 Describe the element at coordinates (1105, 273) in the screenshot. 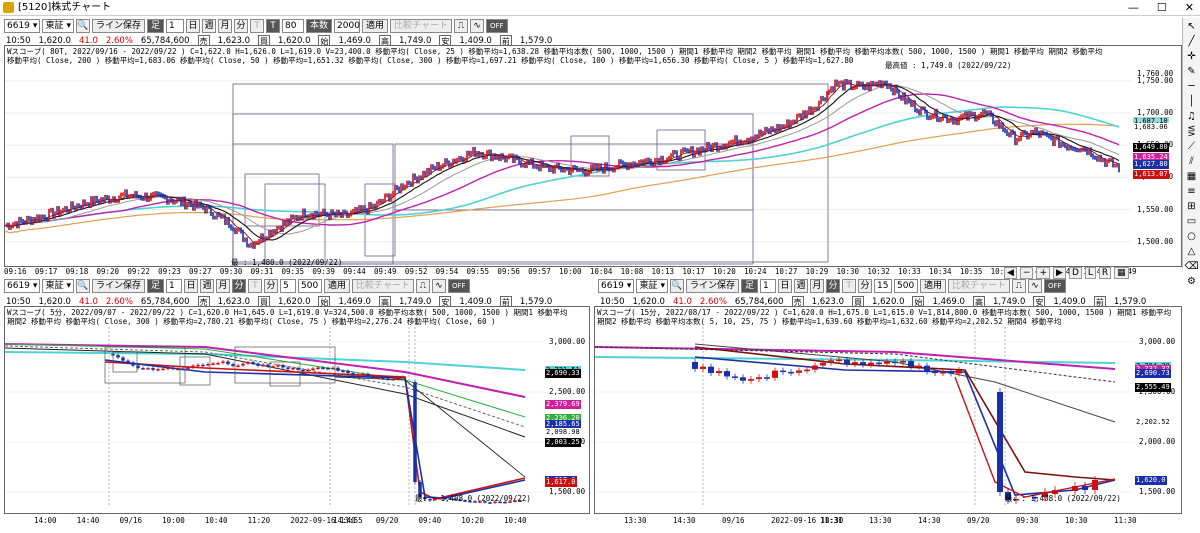

I see `r-button: R` at that location.